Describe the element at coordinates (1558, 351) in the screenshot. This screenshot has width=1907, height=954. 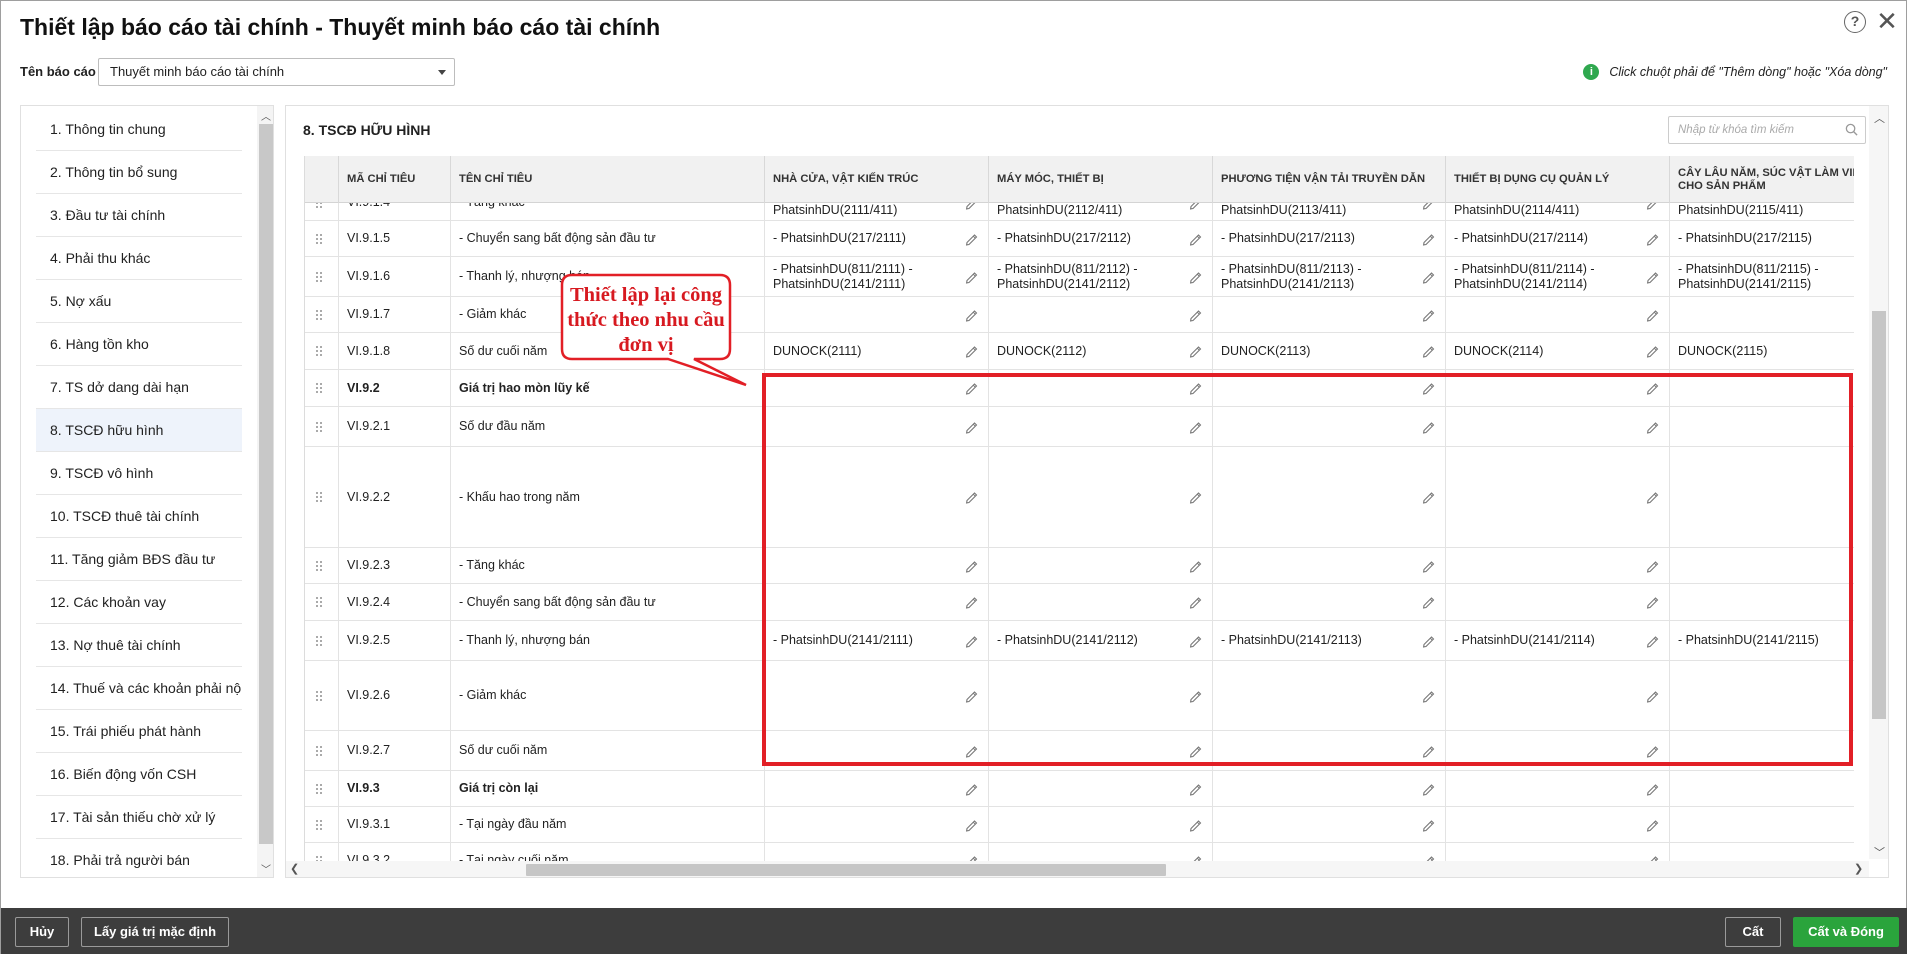
I see `formula-cell: DUNOCK(2114)` at that location.